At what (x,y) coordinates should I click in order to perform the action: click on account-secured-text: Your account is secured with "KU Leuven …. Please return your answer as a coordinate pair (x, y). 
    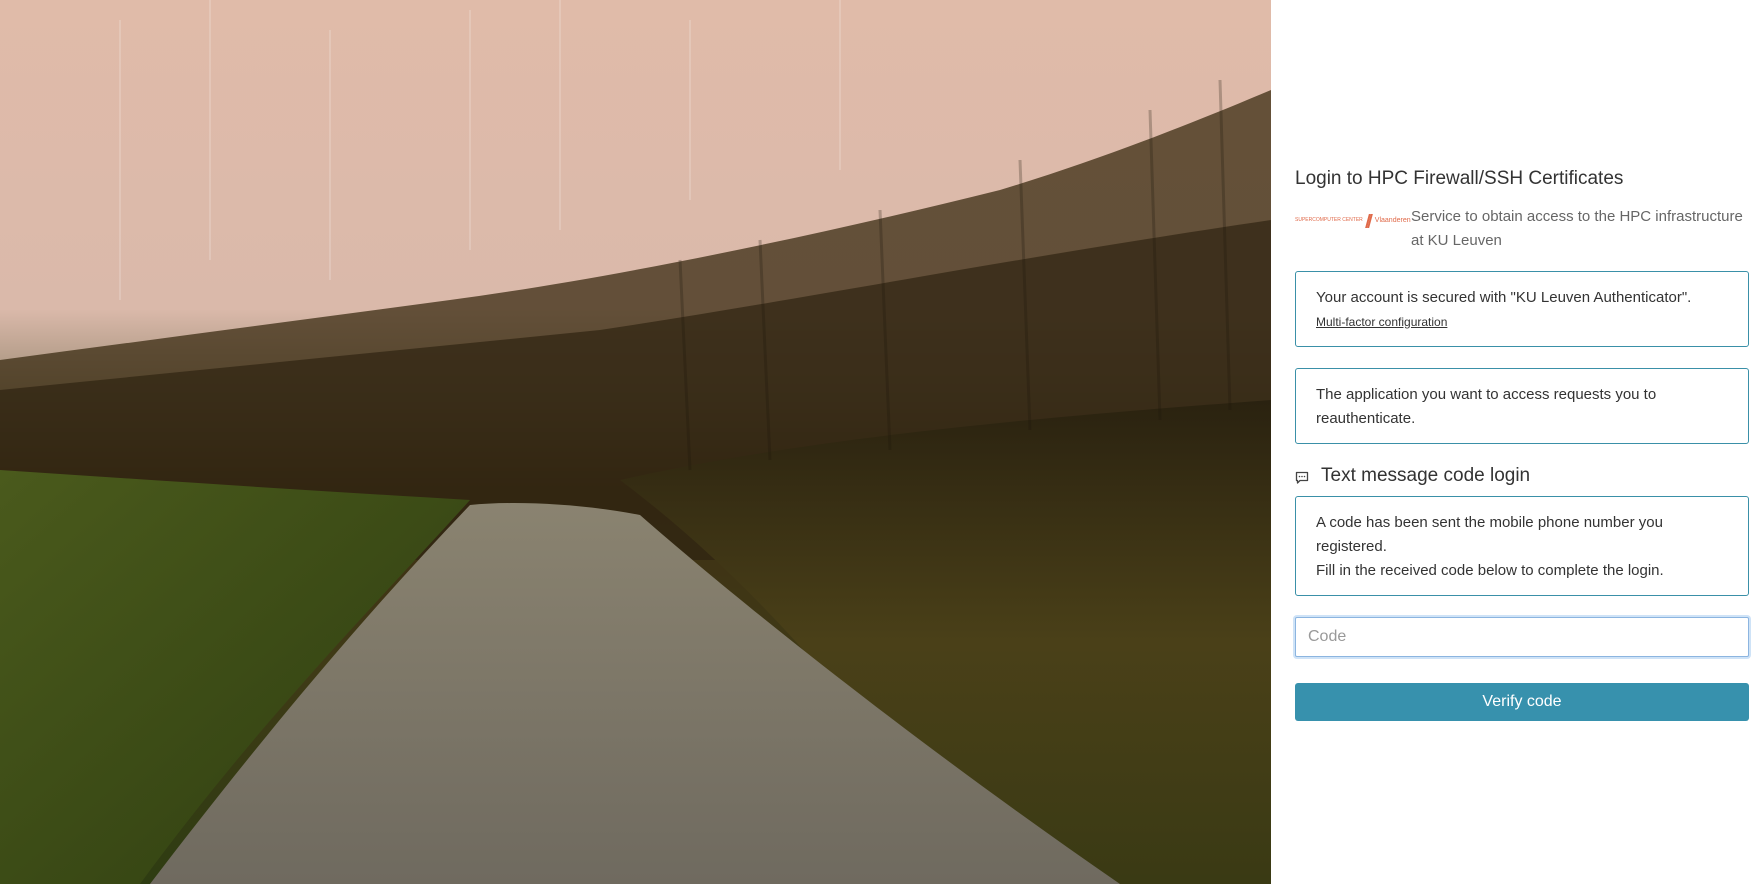
    Looking at the image, I should click on (1504, 297).